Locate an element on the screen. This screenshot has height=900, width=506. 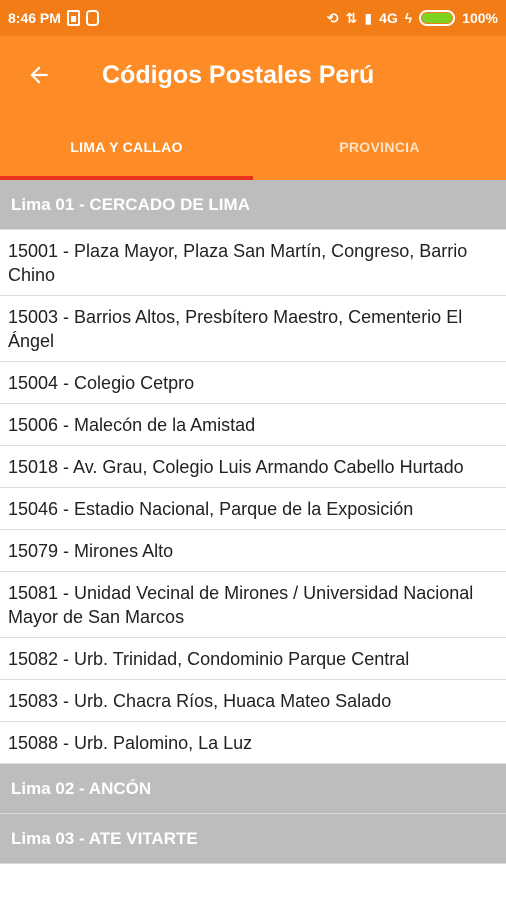
status-bar: 8:46 PM ⟲ ⇅ ▮ 4G ϟ 100% is located at coordinates (253, 18).